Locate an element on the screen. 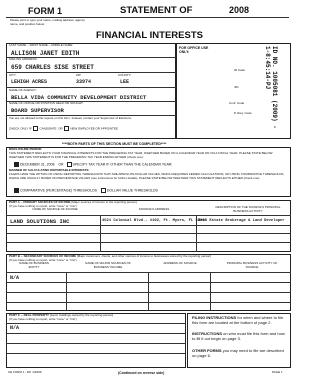  name-label: LAST NAME -- FIRST NAME -- MIDDLE NAME: is located at coordinates (41, 45).